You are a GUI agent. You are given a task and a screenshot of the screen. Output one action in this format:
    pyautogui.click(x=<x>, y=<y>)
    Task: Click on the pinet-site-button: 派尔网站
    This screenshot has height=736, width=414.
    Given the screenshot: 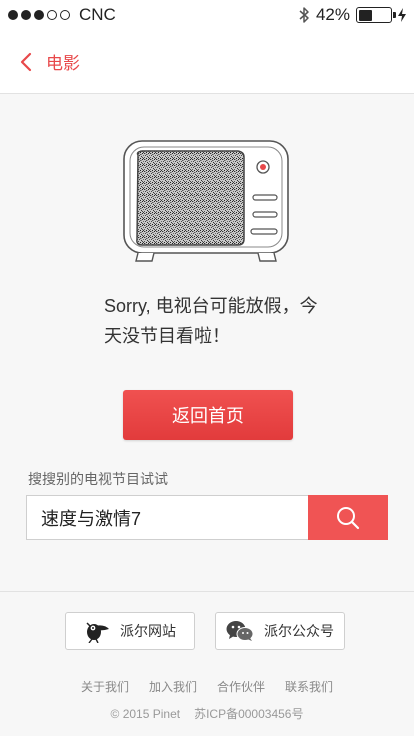 What is the action you would take?
    pyautogui.click(x=130, y=631)
    